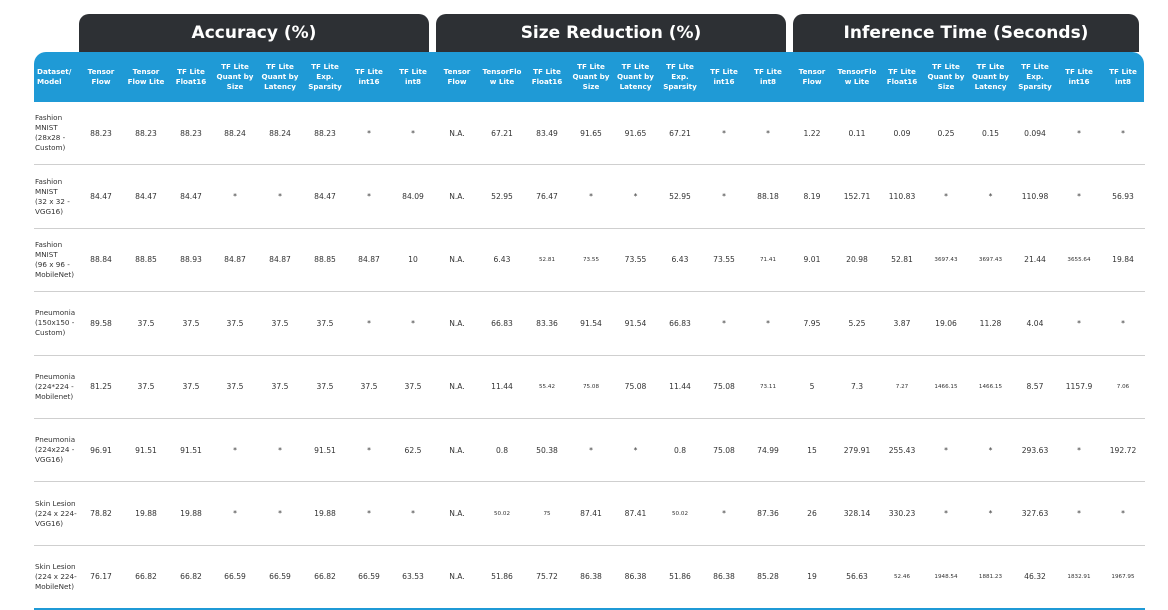 The image size is (1168, 610). What do you see at coordinates (502, 449) in the screenshot?
I see `table-cell: 0.8` at bounding box center [502, 449].